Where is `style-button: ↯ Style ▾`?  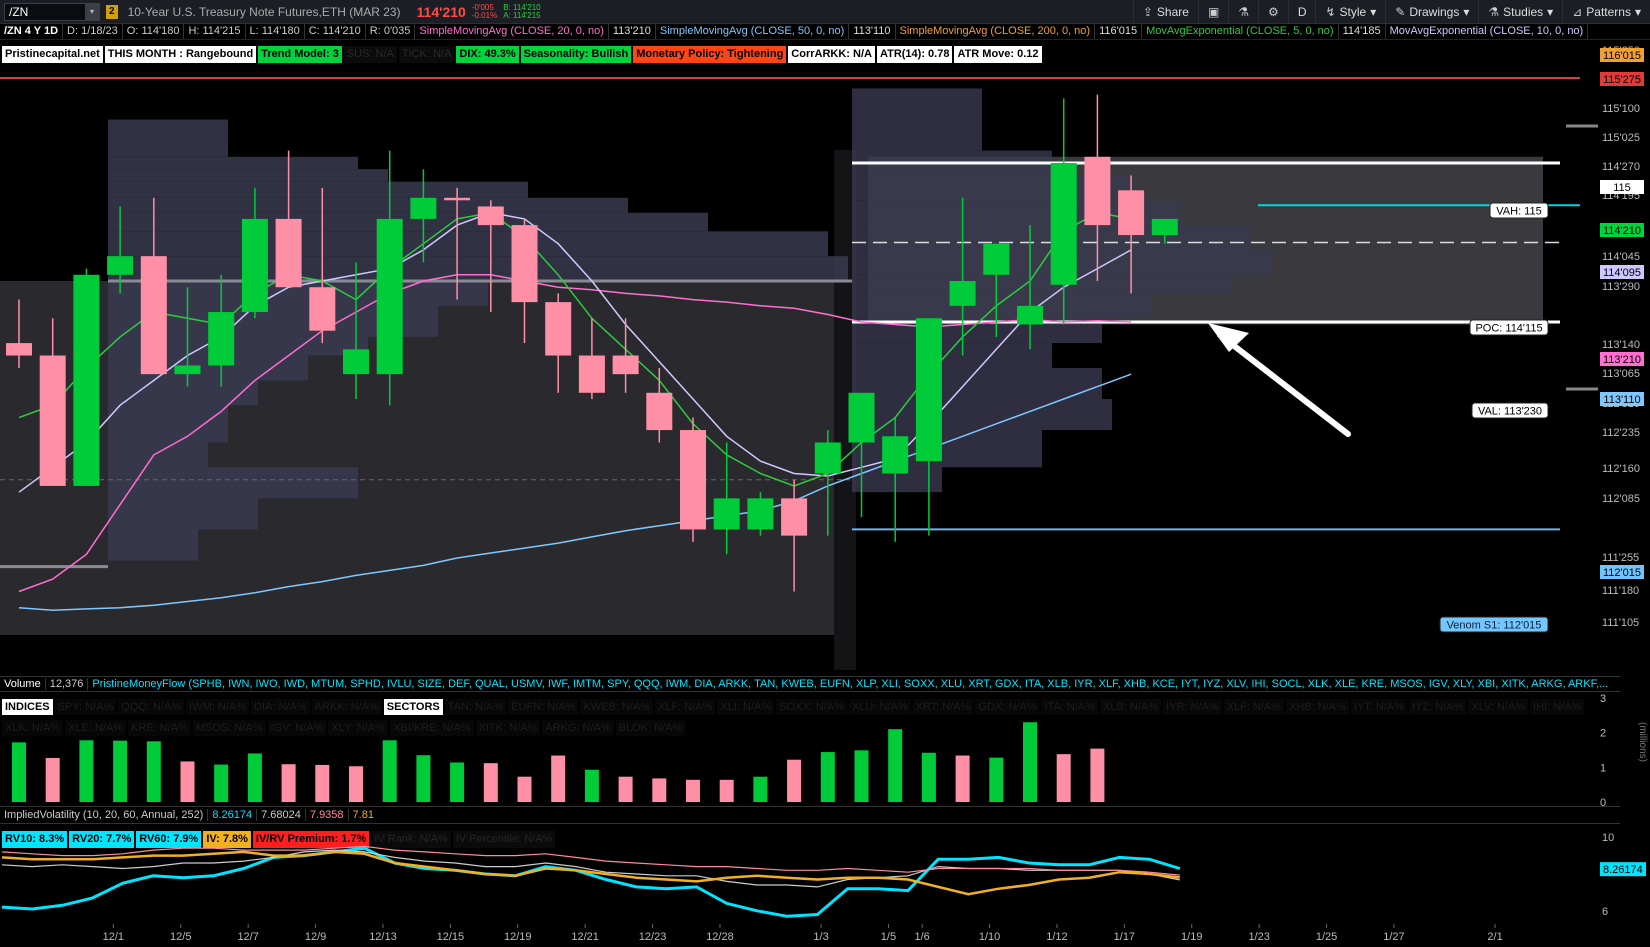 style-button: ↯ Style ▾ is located at coordinates (1350, 12).